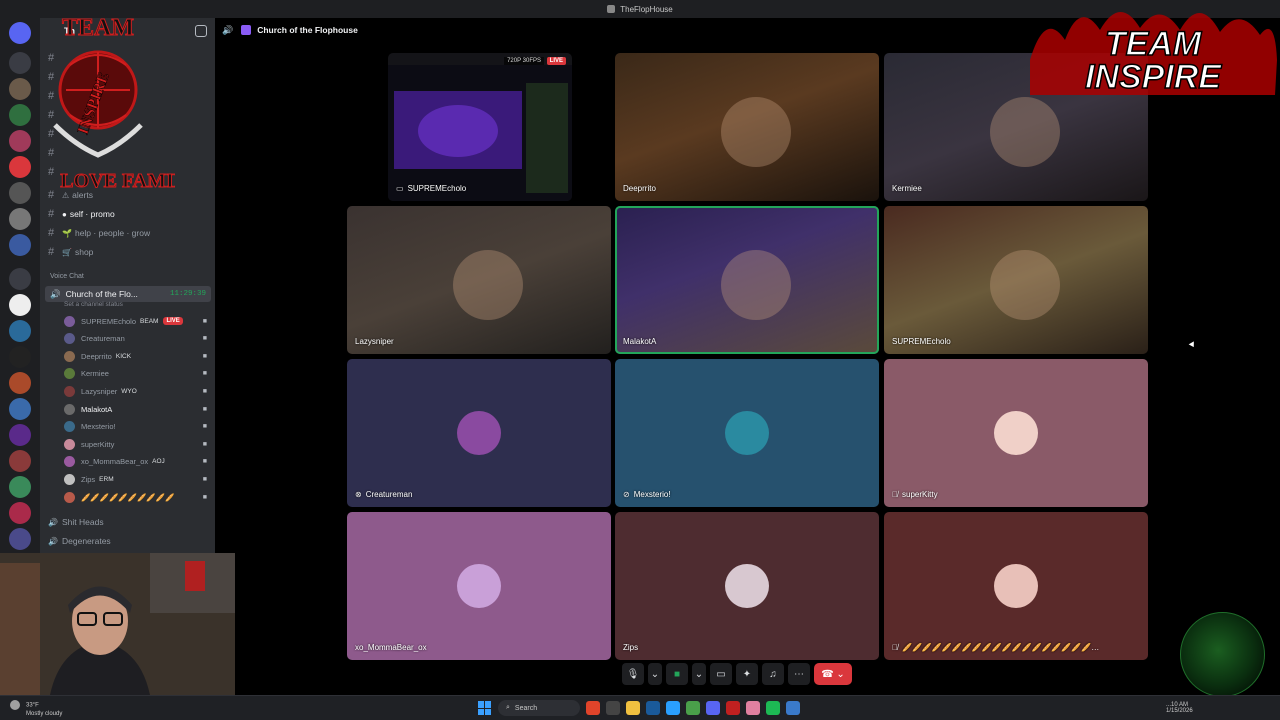 This screenshot has height=720, width=1280. I want to click on channel-emoji-icon: ●, so click(64, 214).